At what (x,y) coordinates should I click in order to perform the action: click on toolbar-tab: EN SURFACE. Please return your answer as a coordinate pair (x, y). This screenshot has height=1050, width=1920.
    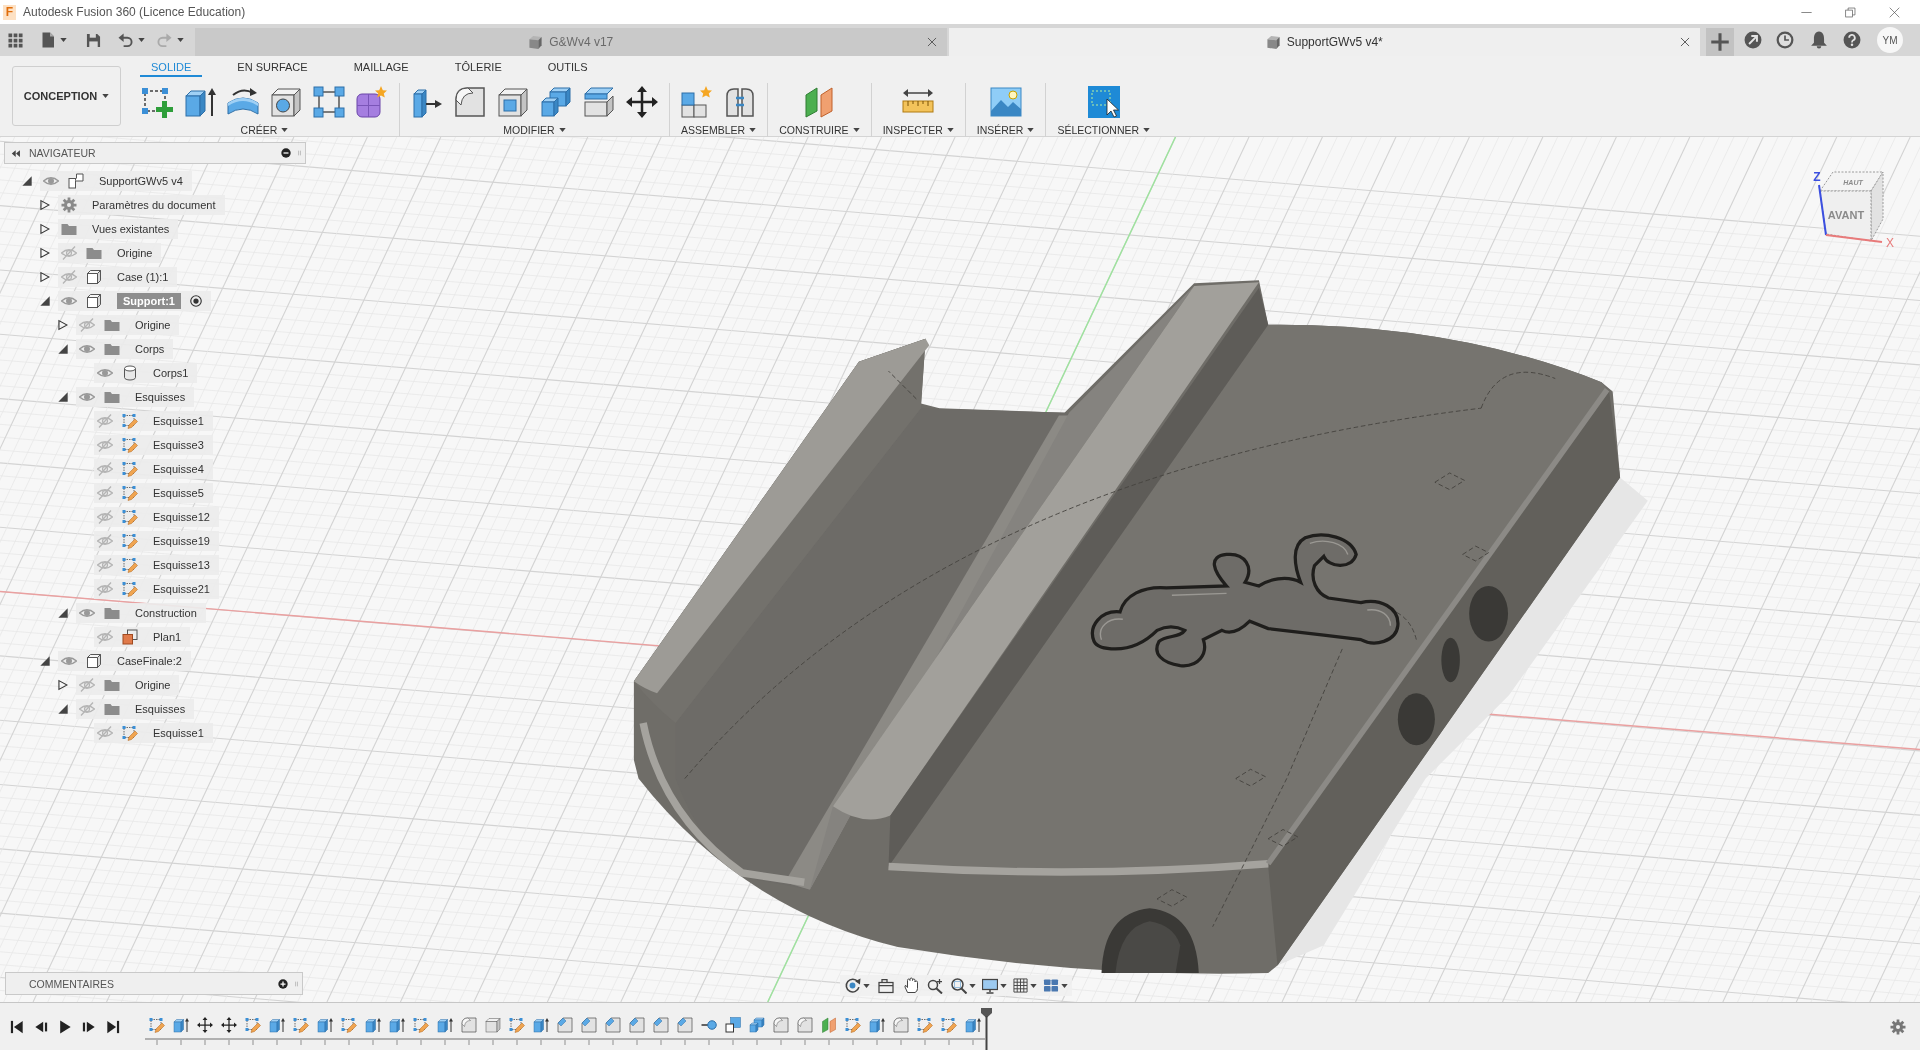
    Looking at the image, I should click on (272, 66).